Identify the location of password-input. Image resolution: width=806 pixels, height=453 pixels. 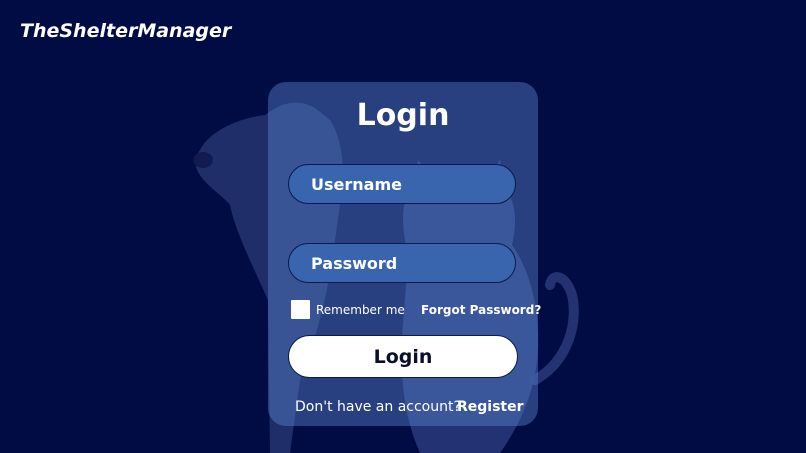
(402, 263).